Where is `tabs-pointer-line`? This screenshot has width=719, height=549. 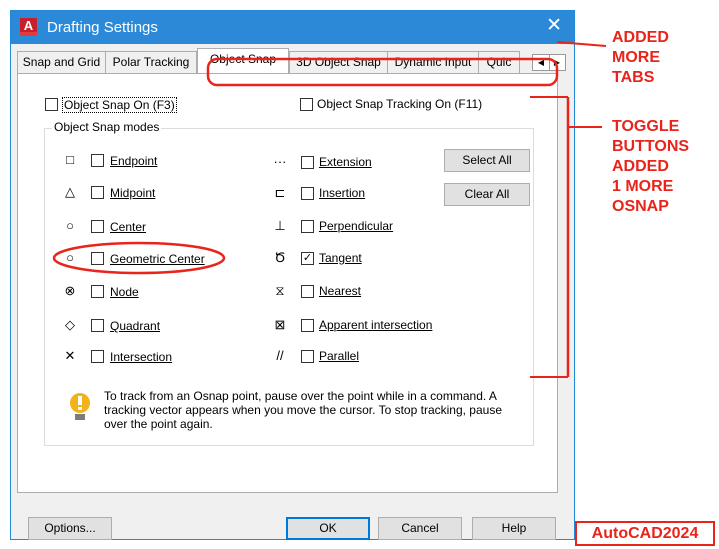
tabs-pointer-line is located at coordinates (581, 44).